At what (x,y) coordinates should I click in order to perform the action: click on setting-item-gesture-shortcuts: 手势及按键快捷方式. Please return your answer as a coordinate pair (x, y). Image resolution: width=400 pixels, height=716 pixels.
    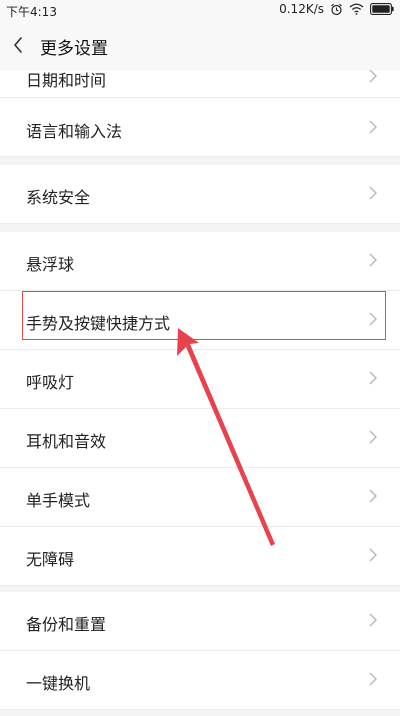
    Looking at the image, I should click on (200, 320).